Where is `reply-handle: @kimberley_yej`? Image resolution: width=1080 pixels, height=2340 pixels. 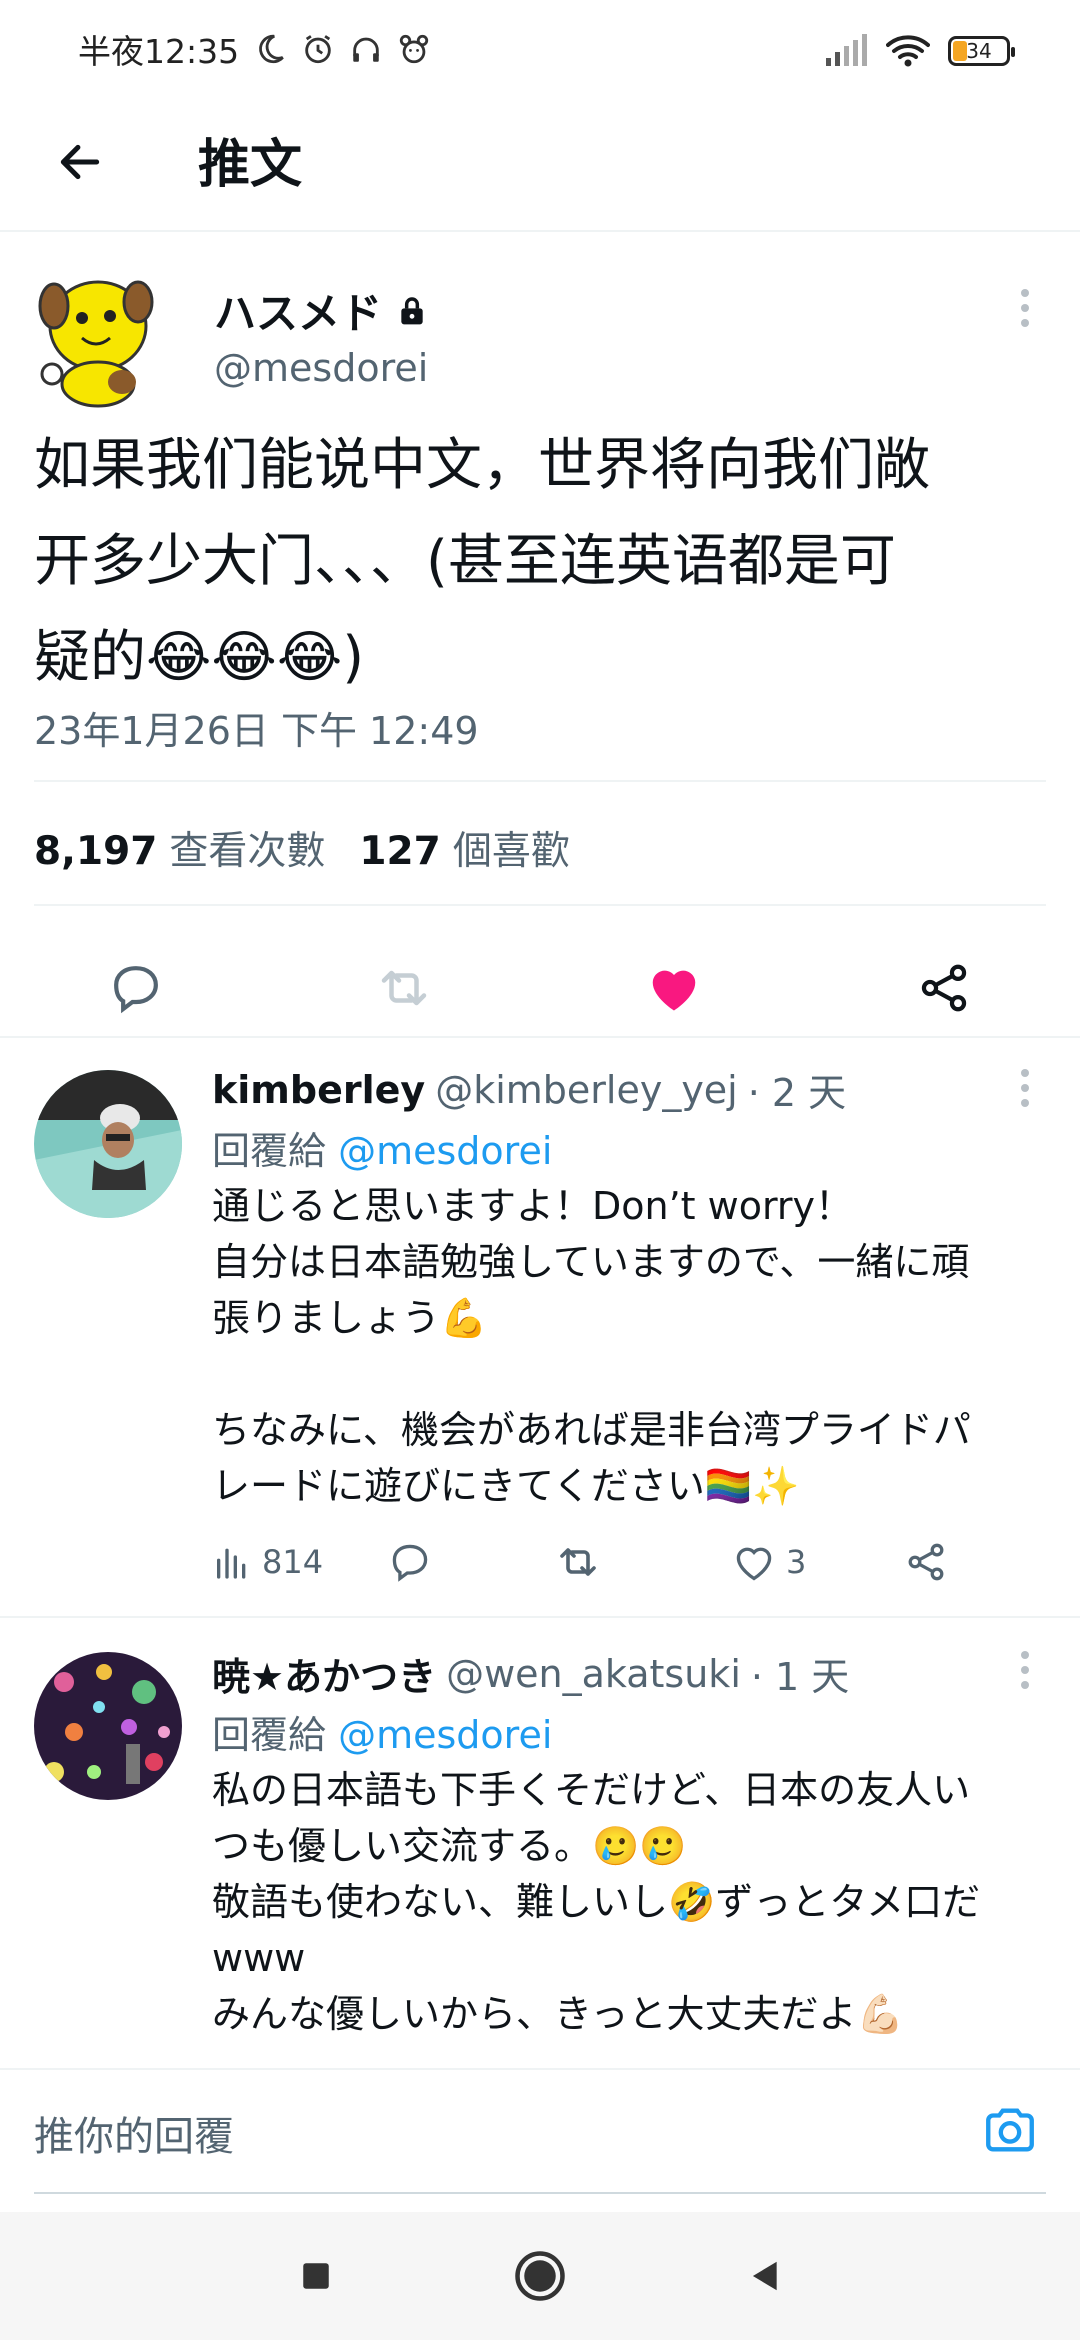 reply-handle: @kimberley_yej is located at coordinates (586, 1090).